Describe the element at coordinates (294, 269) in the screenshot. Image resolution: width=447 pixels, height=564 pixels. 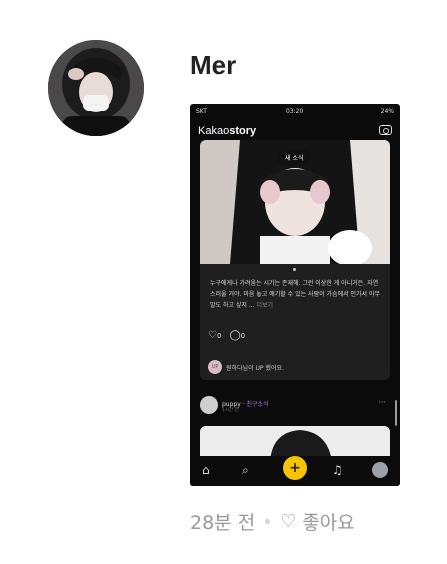
I see `page-indicator` at that location.